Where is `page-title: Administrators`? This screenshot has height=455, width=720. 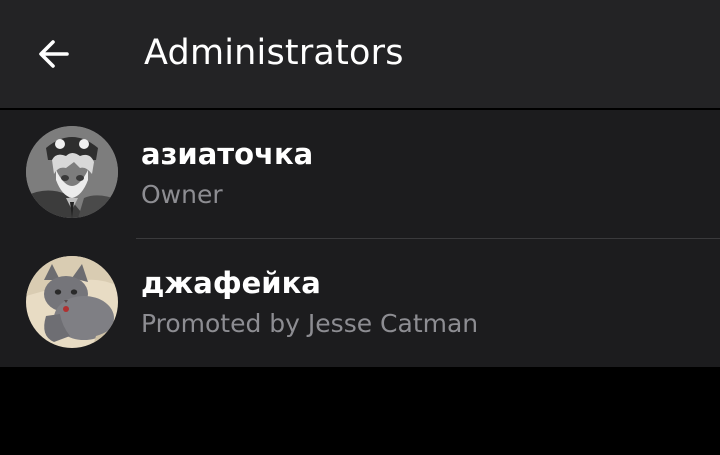
page-title: Administrators is located at coordinates (274, 53).